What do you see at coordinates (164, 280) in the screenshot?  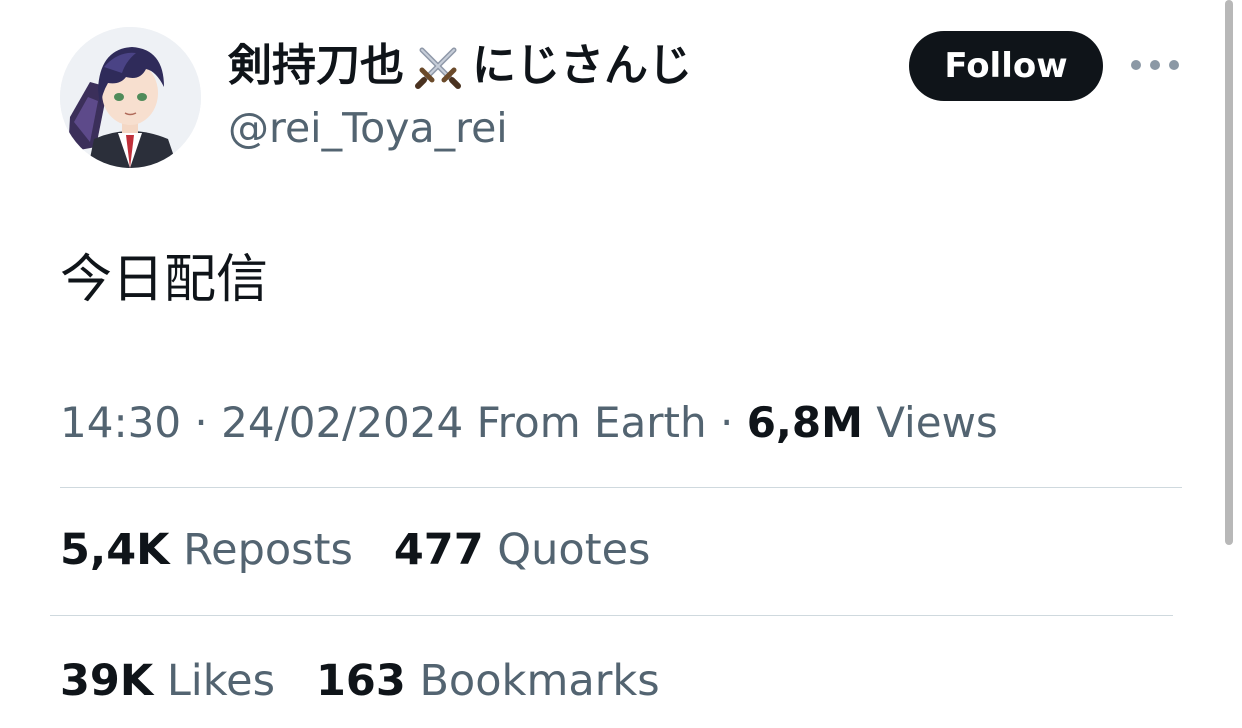 I see `tweet-text: 今日配信` at bounding box center [164, 280].